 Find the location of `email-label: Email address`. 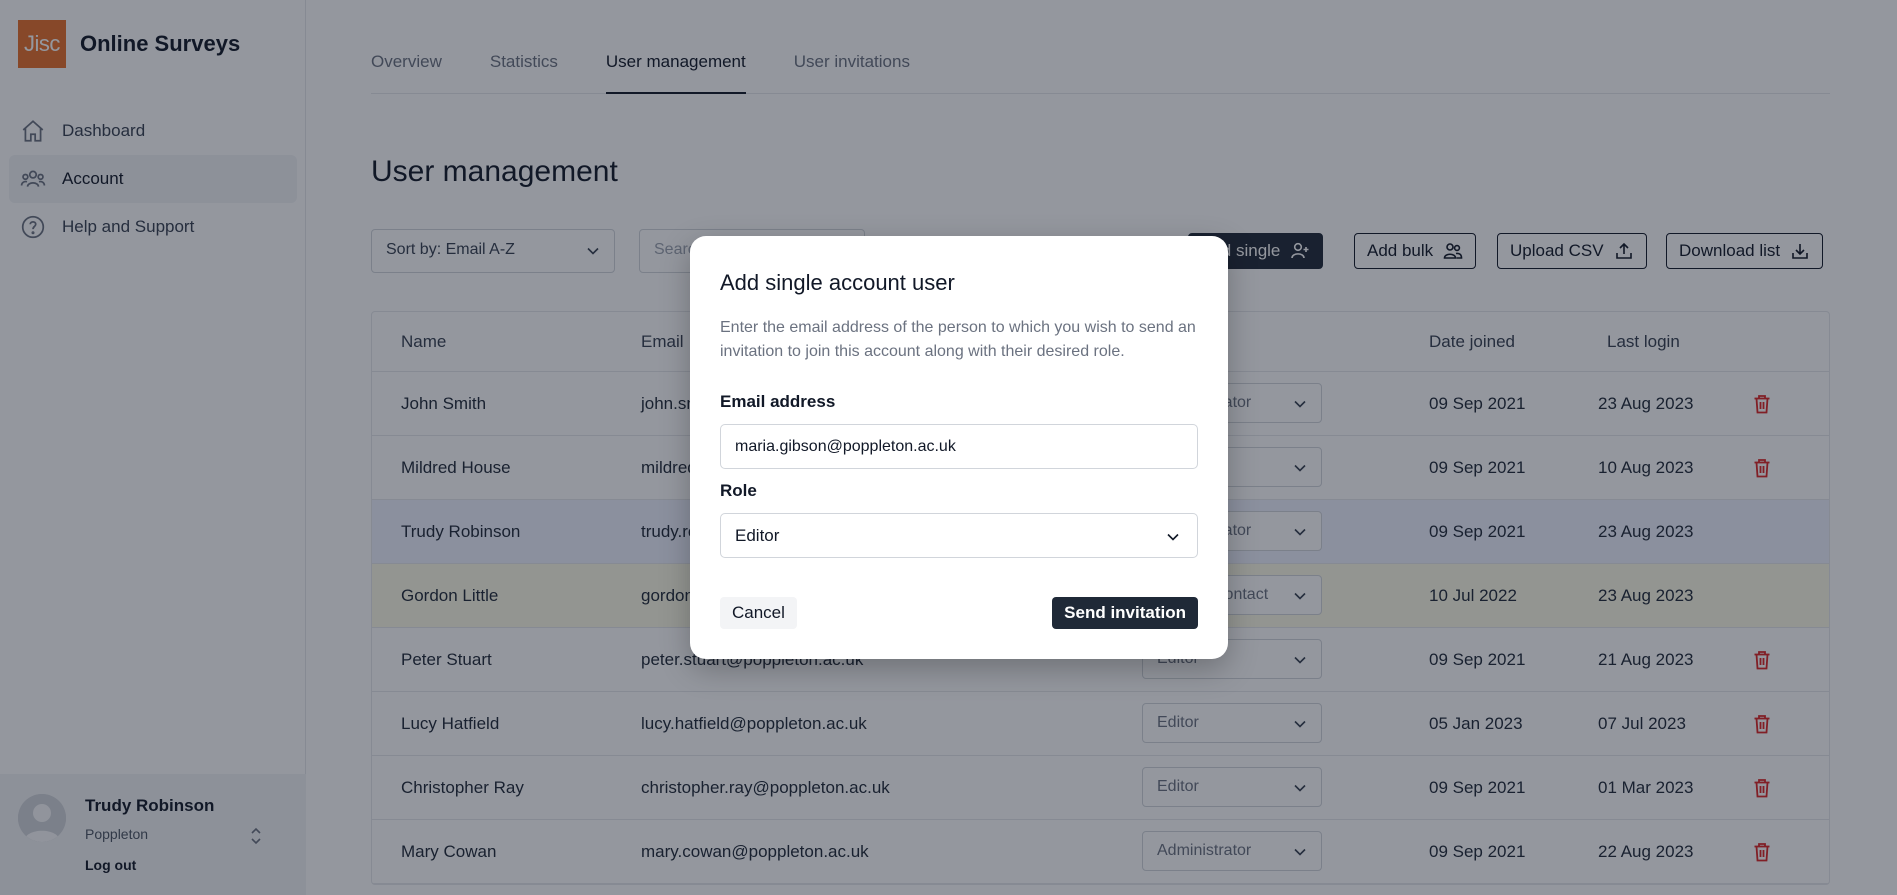

email-label: Email address is located at coordinates (778, 401).